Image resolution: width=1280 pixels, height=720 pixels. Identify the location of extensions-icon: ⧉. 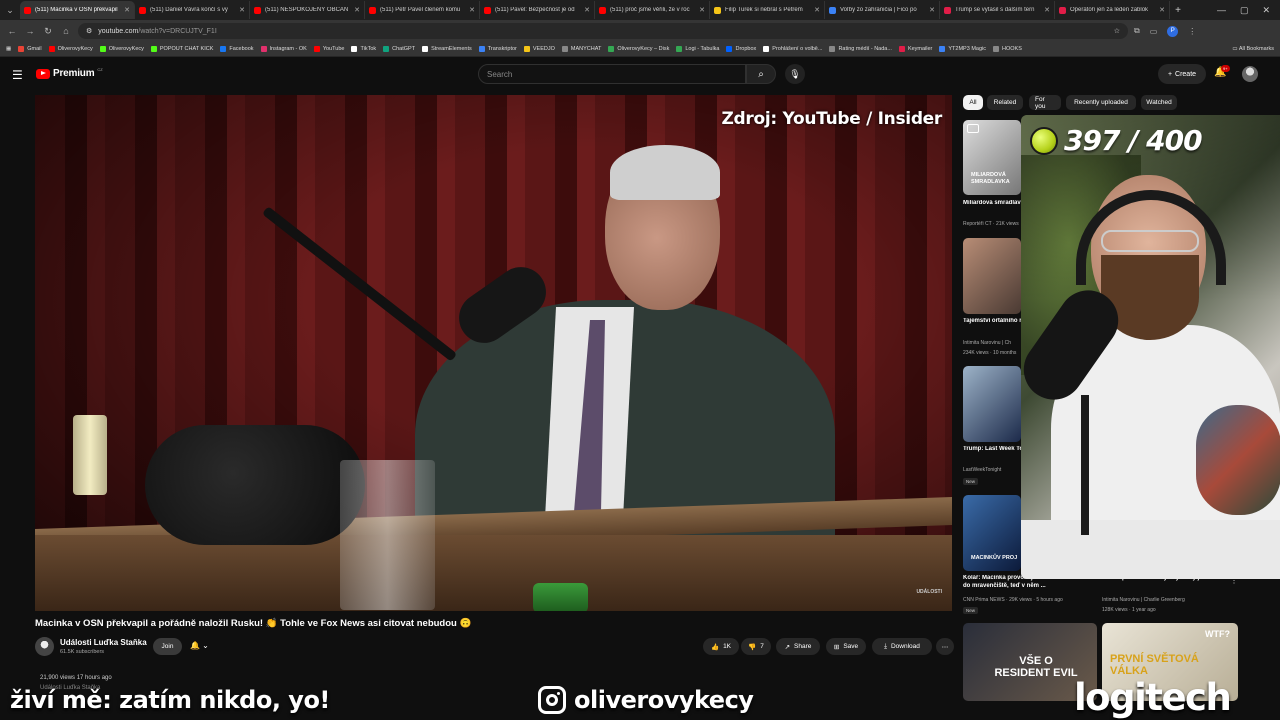
(1137, 31).